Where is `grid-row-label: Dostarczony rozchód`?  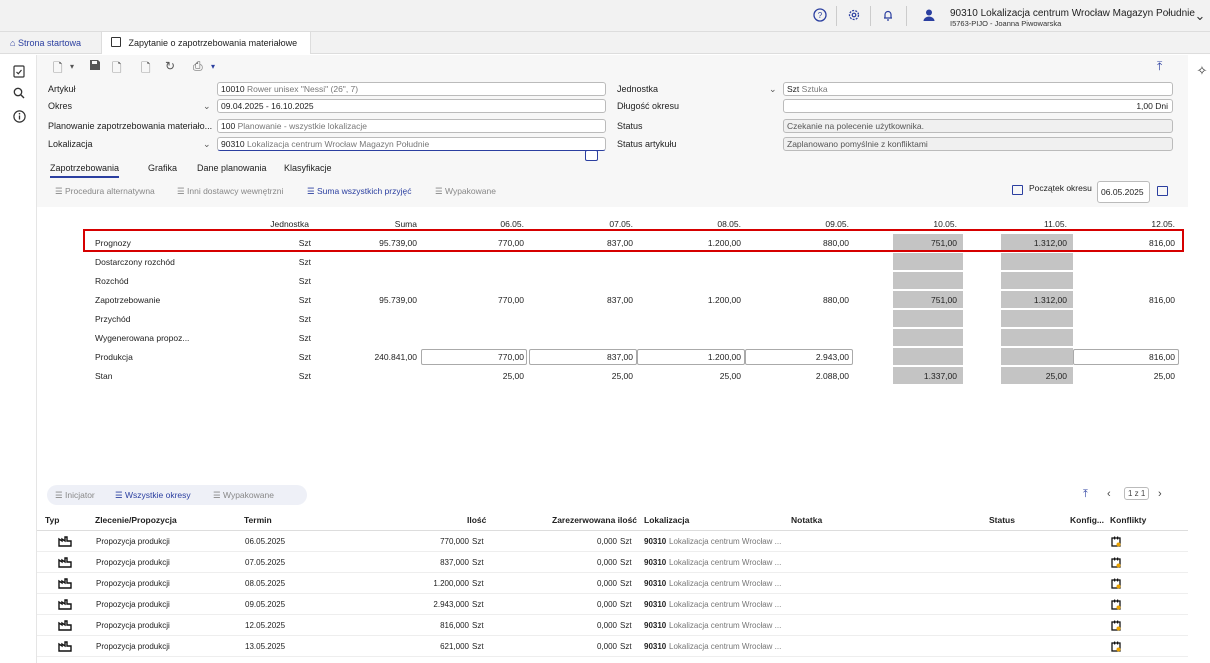
grid-row-label: Dostarczony rozchód is located at coordinates (135, 262).